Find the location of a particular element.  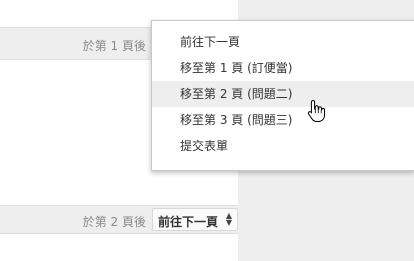

page-2-navigation-select: 前往下一頁 ▲ ▼ is located at coordinates (195, 219).